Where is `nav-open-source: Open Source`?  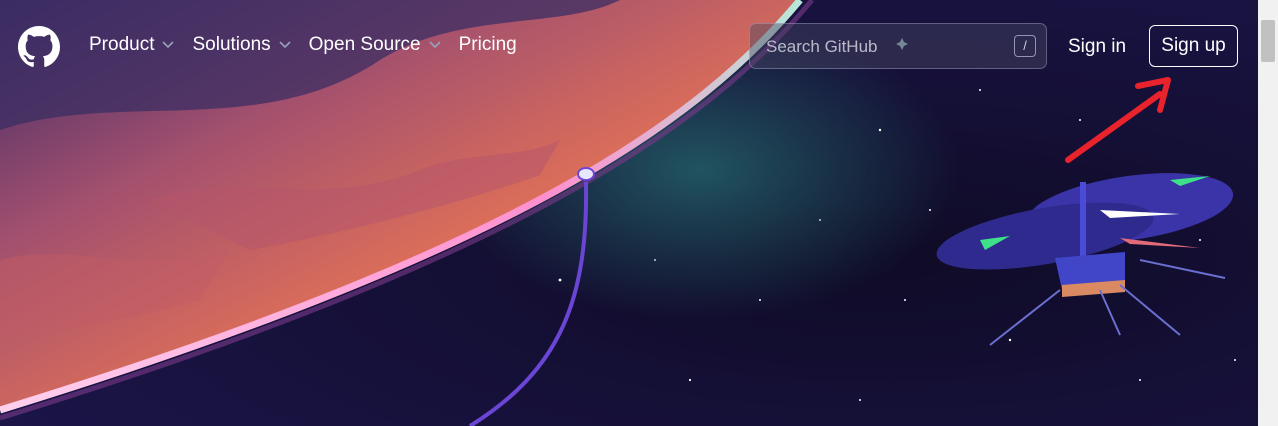 nav-open-source: Open Source is located at coordinates (375, 45).